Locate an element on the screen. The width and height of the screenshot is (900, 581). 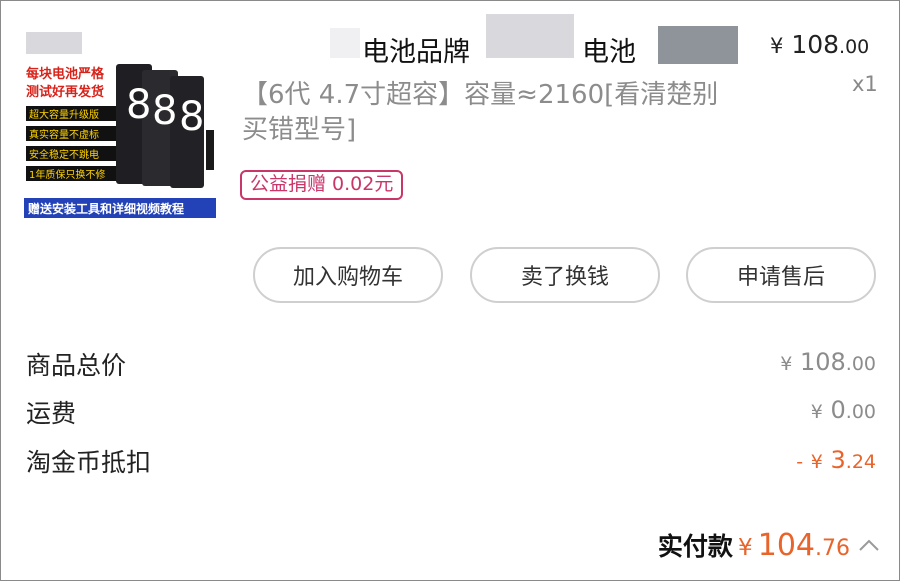
chevron-up-icon is located at coordinates (869, 545).